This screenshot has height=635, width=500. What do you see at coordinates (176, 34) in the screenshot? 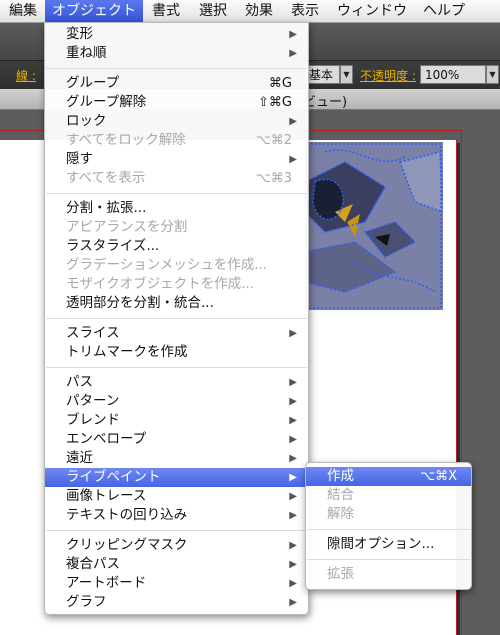
I see `menu-item-transform: 変形 ▶` at bounding box center [176, 34].